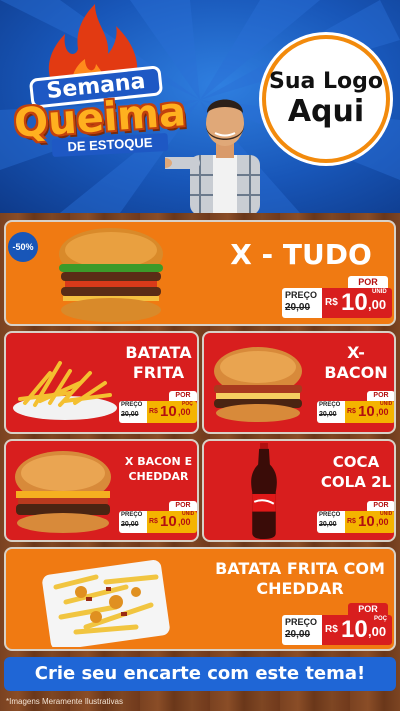  Describe the element at coordinates (356, 372) in the screenshot. I see `product-name-x-bacon-line2: BACON` at that location.